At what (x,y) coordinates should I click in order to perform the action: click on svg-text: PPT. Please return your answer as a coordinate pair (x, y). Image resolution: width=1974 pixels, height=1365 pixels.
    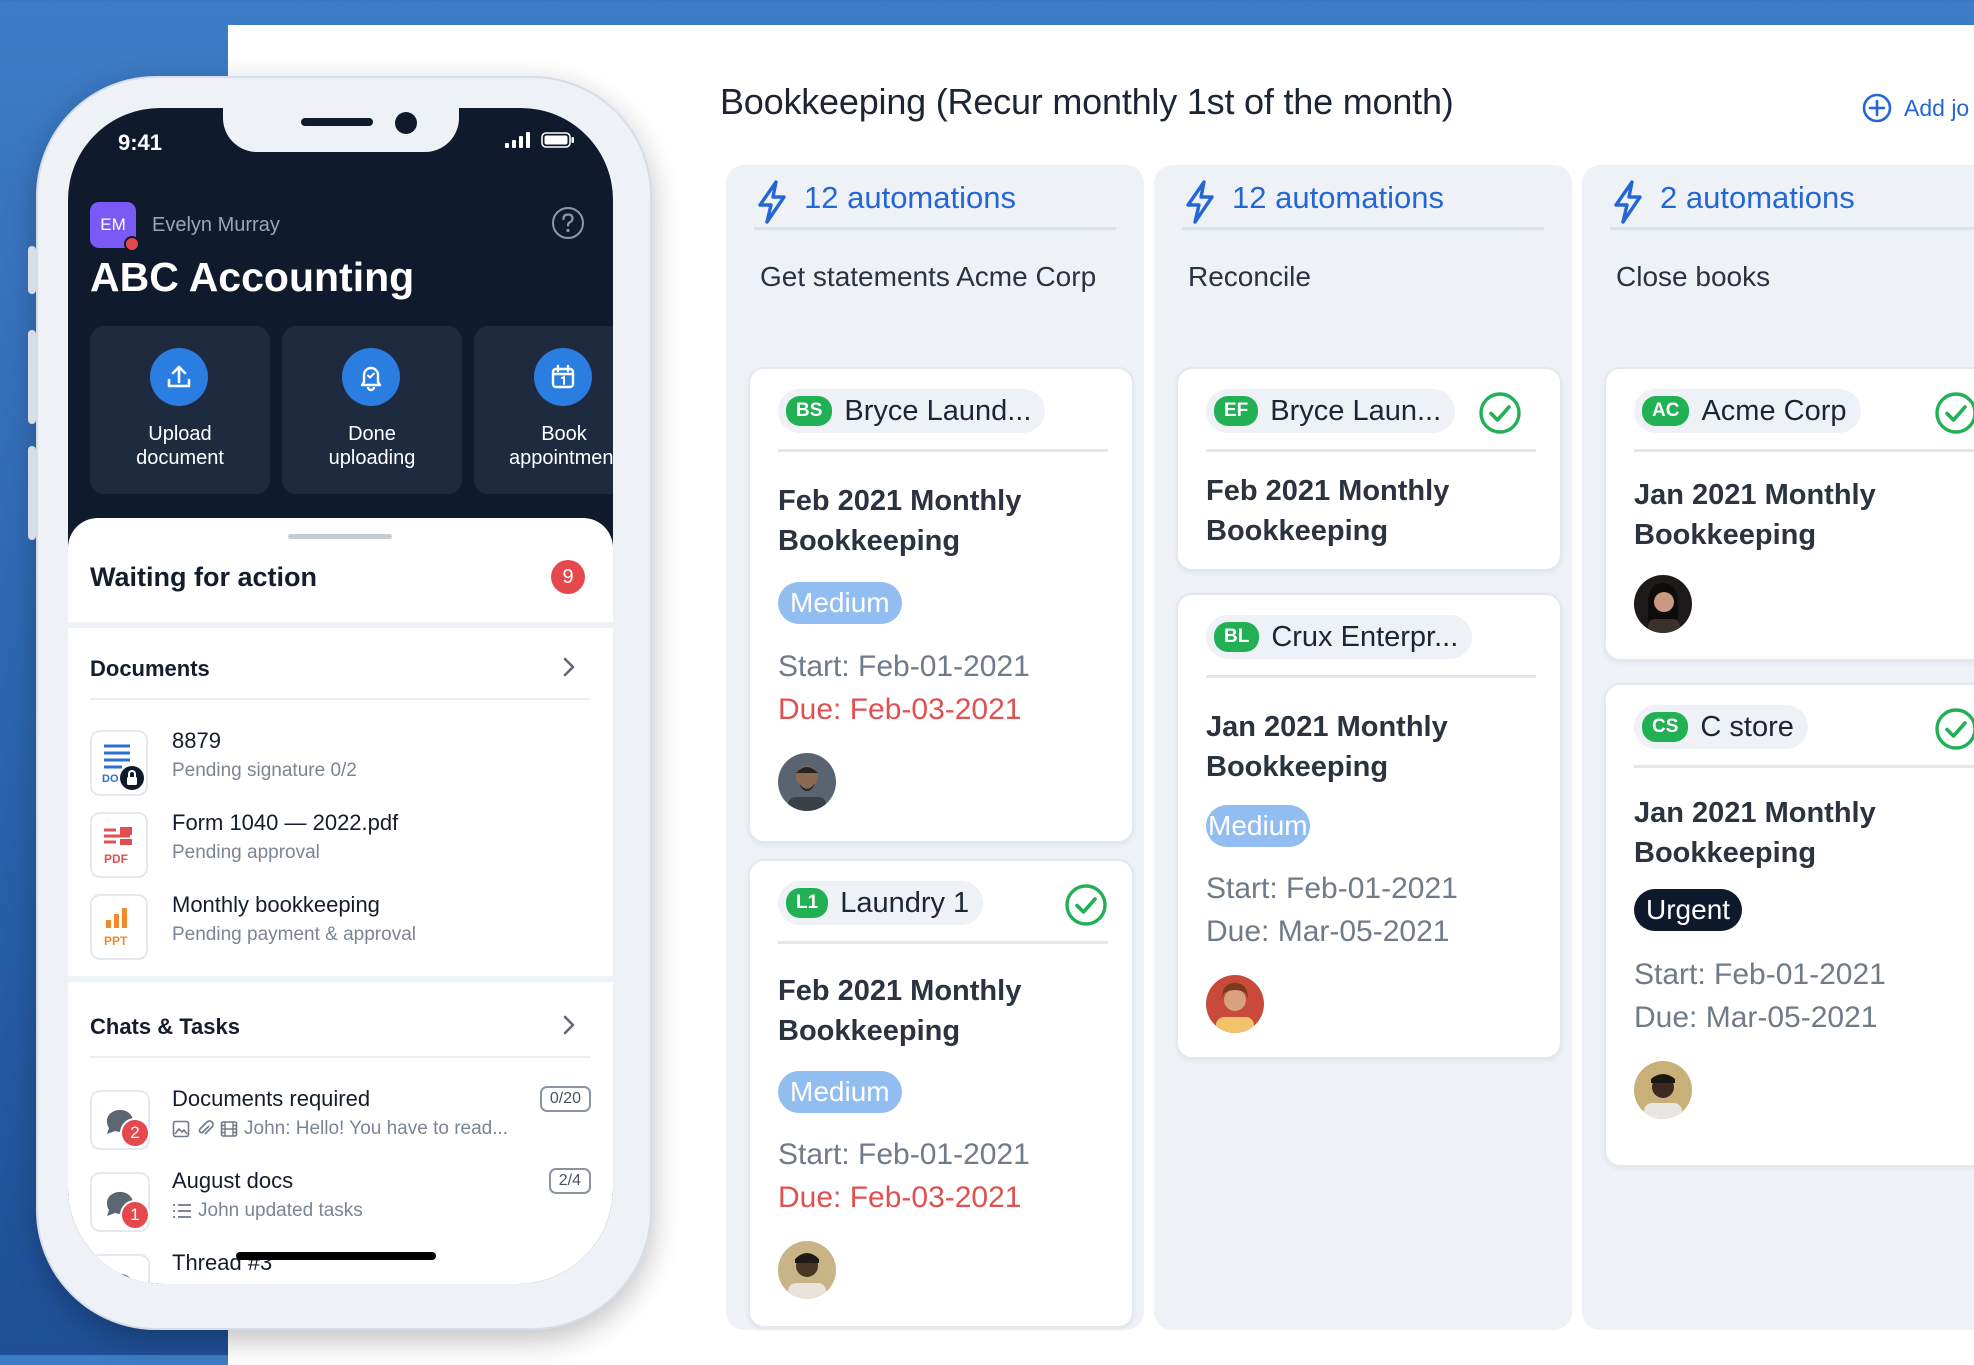
    Looking at the image, I should click on (116, 941).